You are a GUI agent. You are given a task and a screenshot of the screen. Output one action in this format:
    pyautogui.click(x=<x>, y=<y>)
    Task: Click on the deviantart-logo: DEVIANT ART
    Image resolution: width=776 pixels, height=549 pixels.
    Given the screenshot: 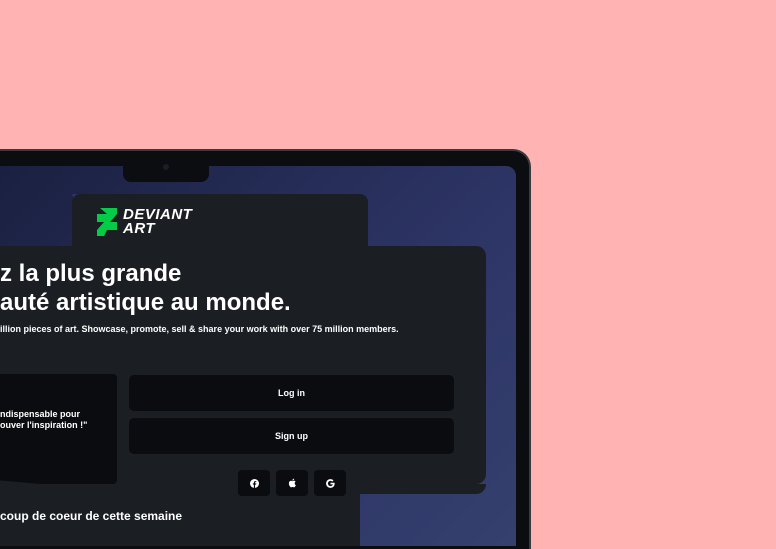 What is the action you would take?
    pyautogui.click(x=144, y=222)
    